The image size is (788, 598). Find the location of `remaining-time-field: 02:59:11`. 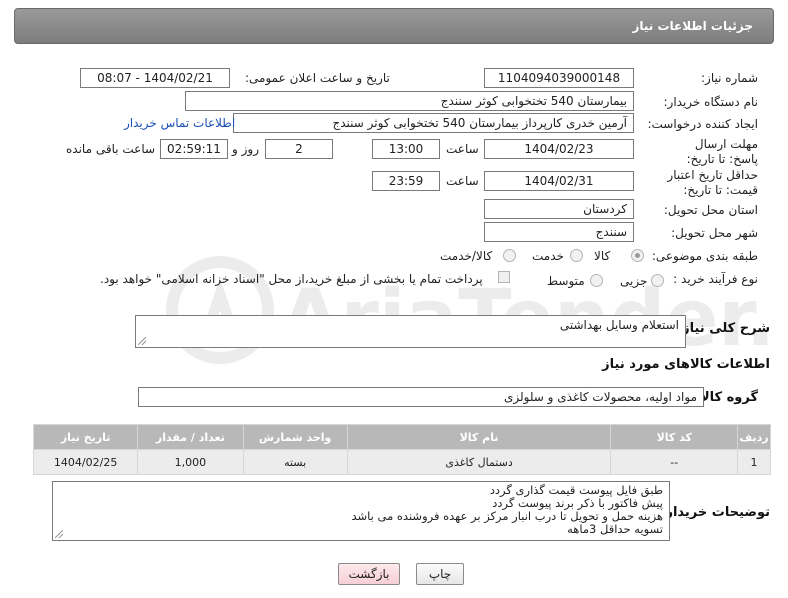

remaining-time-field: 02:59:11 is located at coordinates (194, 149).